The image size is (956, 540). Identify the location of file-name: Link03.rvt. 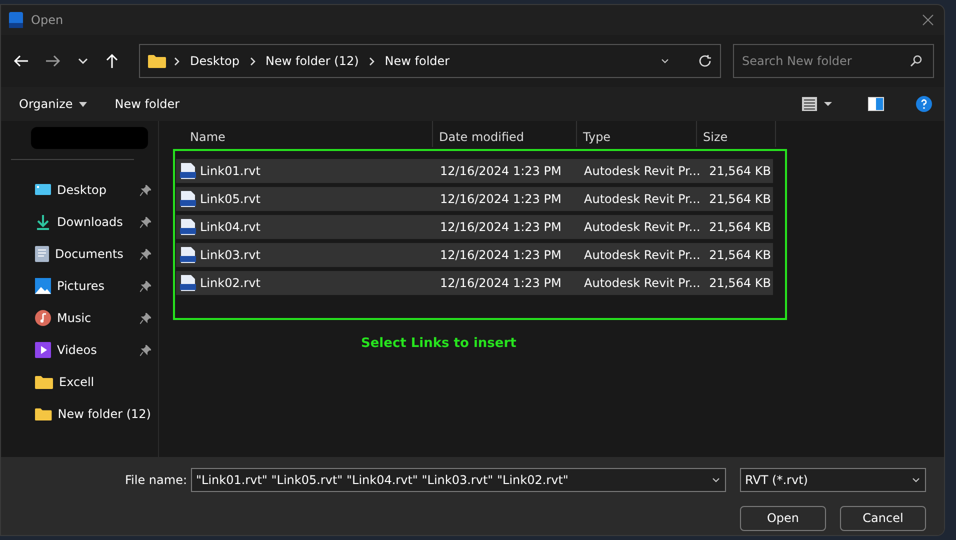
(230, 255).